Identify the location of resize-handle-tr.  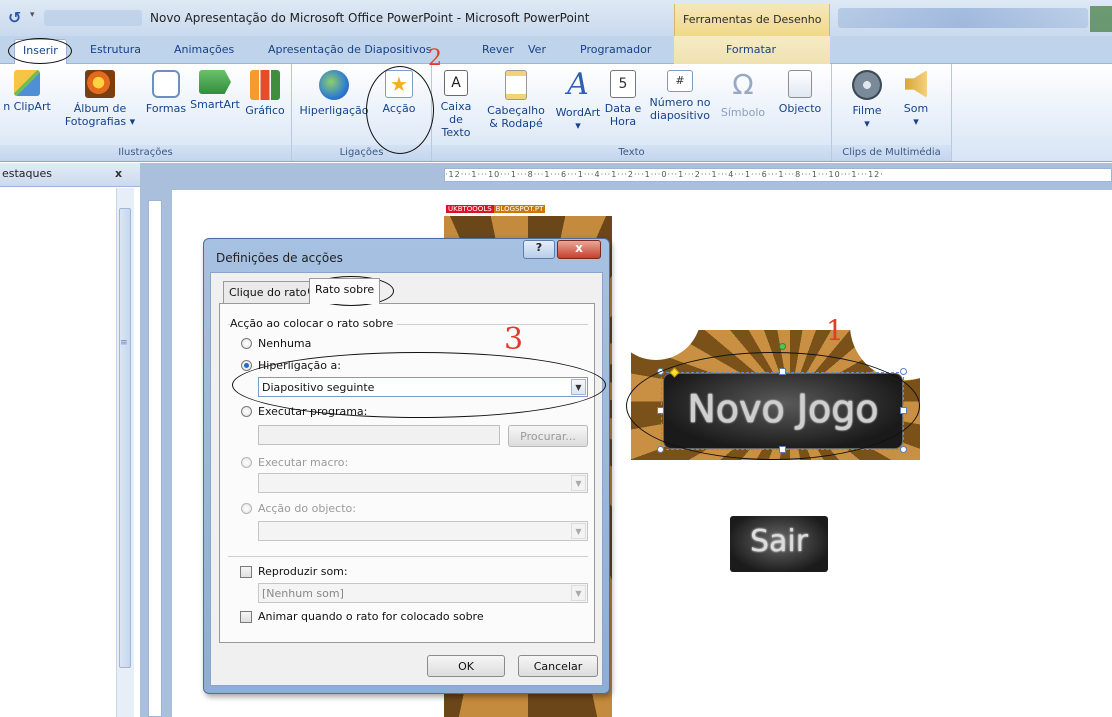
(903, 371).